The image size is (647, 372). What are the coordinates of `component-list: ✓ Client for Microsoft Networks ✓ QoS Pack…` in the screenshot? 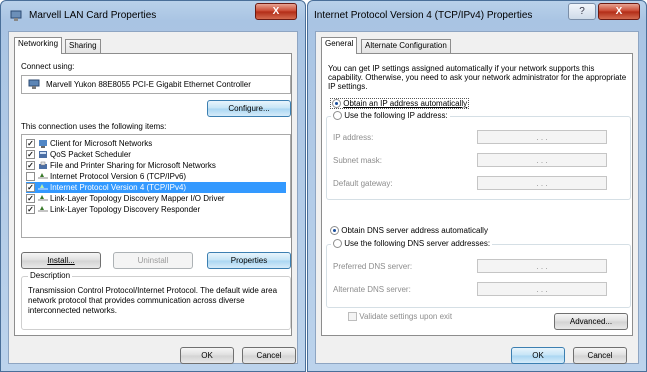 It's located at (156, 186).